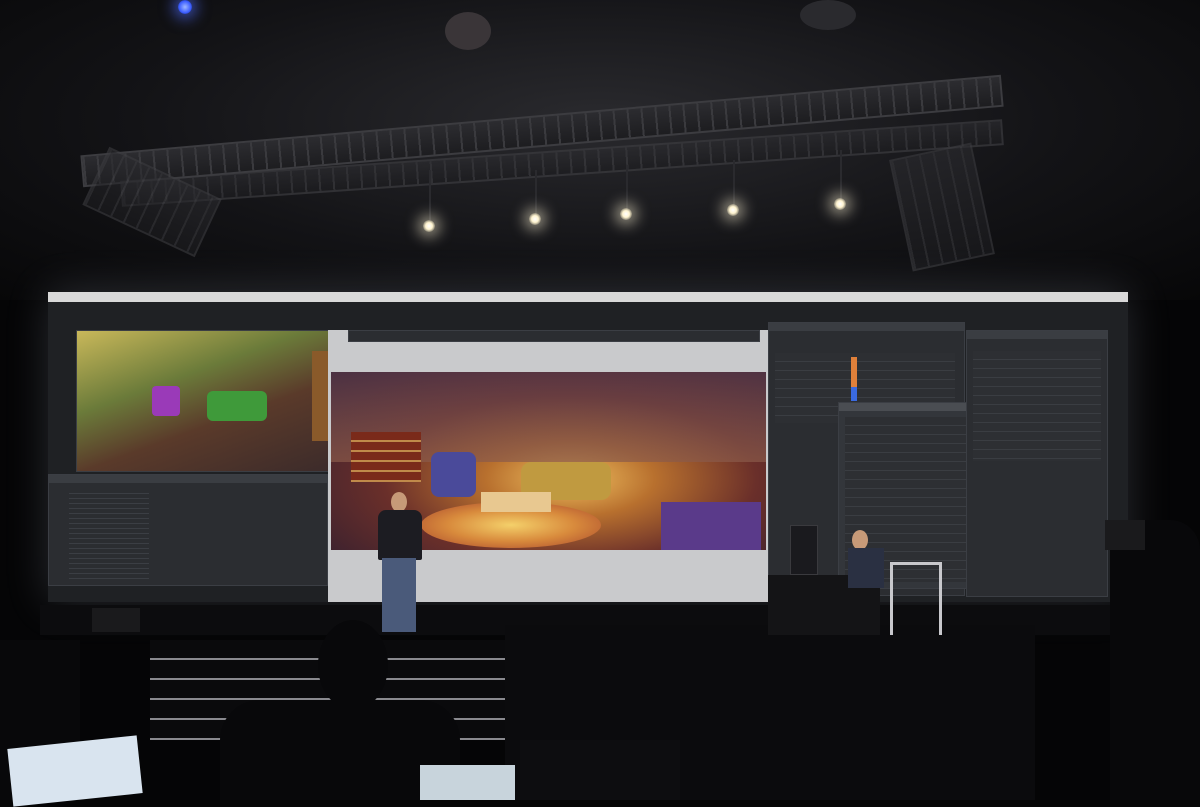 Image resolution: width=1200 pixels, height=807 pixels. What do you see at coordinates (860, 540) in the screenshot?
I see `operator-head` at bounding box center [860, 540].